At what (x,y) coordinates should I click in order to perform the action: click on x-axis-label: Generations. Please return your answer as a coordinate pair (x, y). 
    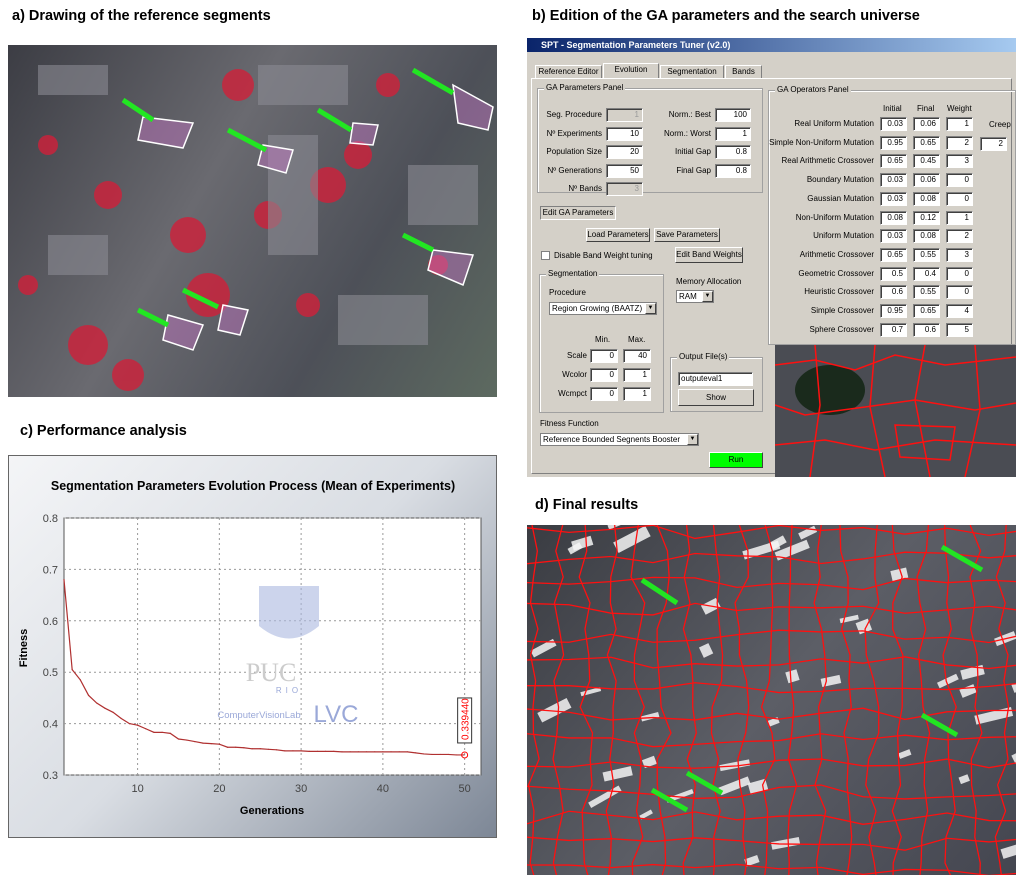
    Looking at the image, I should click on (272, 811).